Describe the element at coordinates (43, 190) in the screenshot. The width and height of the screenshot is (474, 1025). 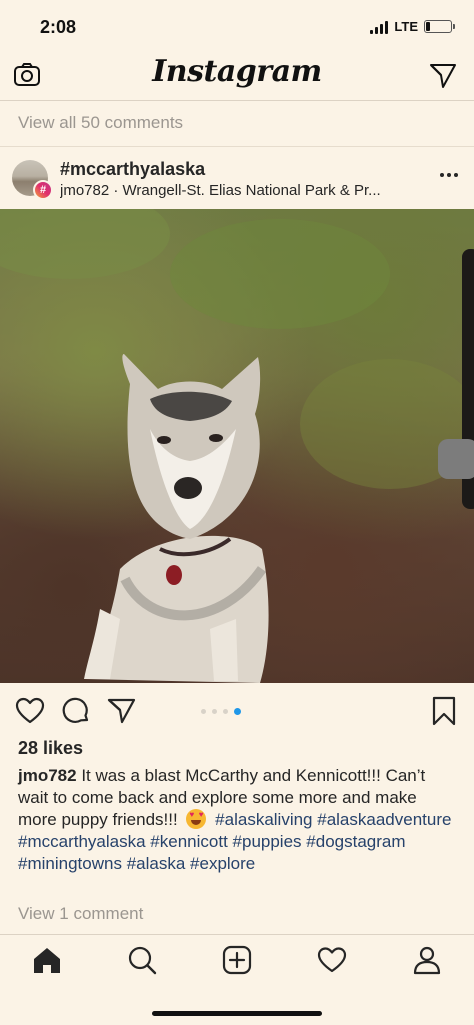
I see `hashtag-icon: #` at that location.